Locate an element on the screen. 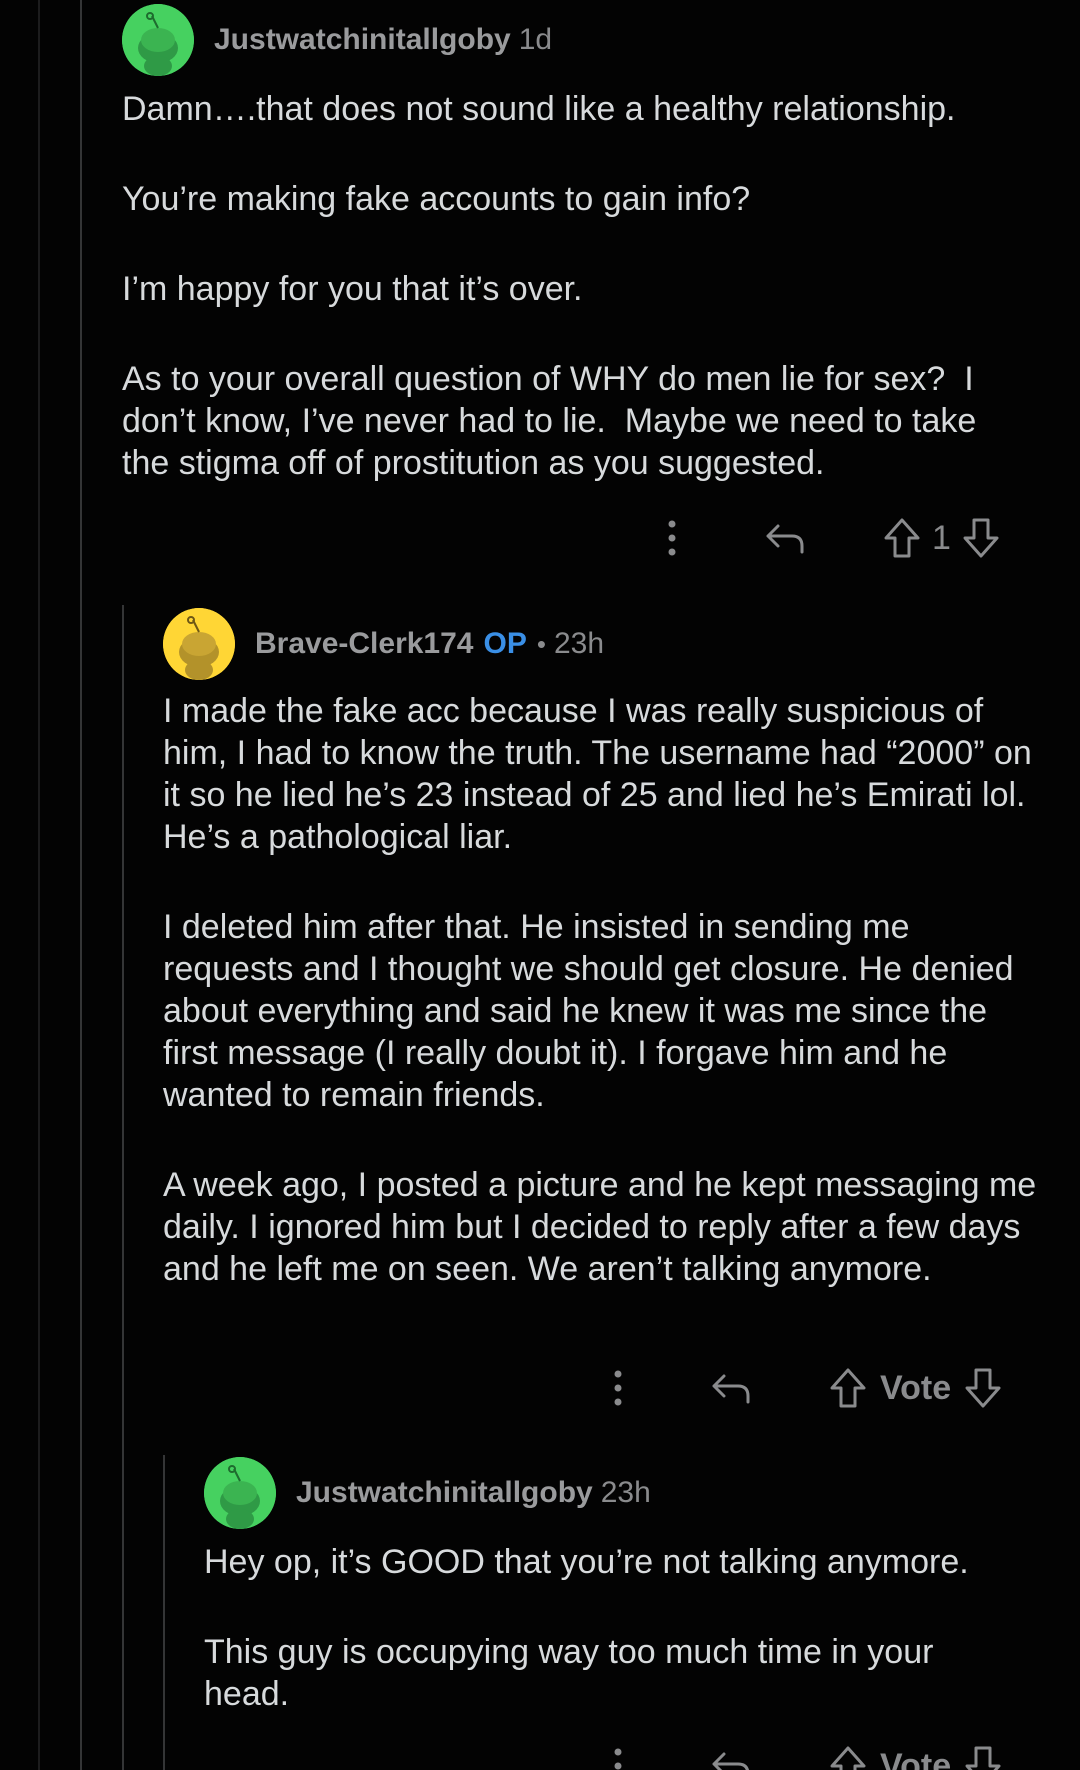 The image size is (1080, 1770). comment-header: Brave-Clerk174 OP • 23h is located at coordinates (613, 644).